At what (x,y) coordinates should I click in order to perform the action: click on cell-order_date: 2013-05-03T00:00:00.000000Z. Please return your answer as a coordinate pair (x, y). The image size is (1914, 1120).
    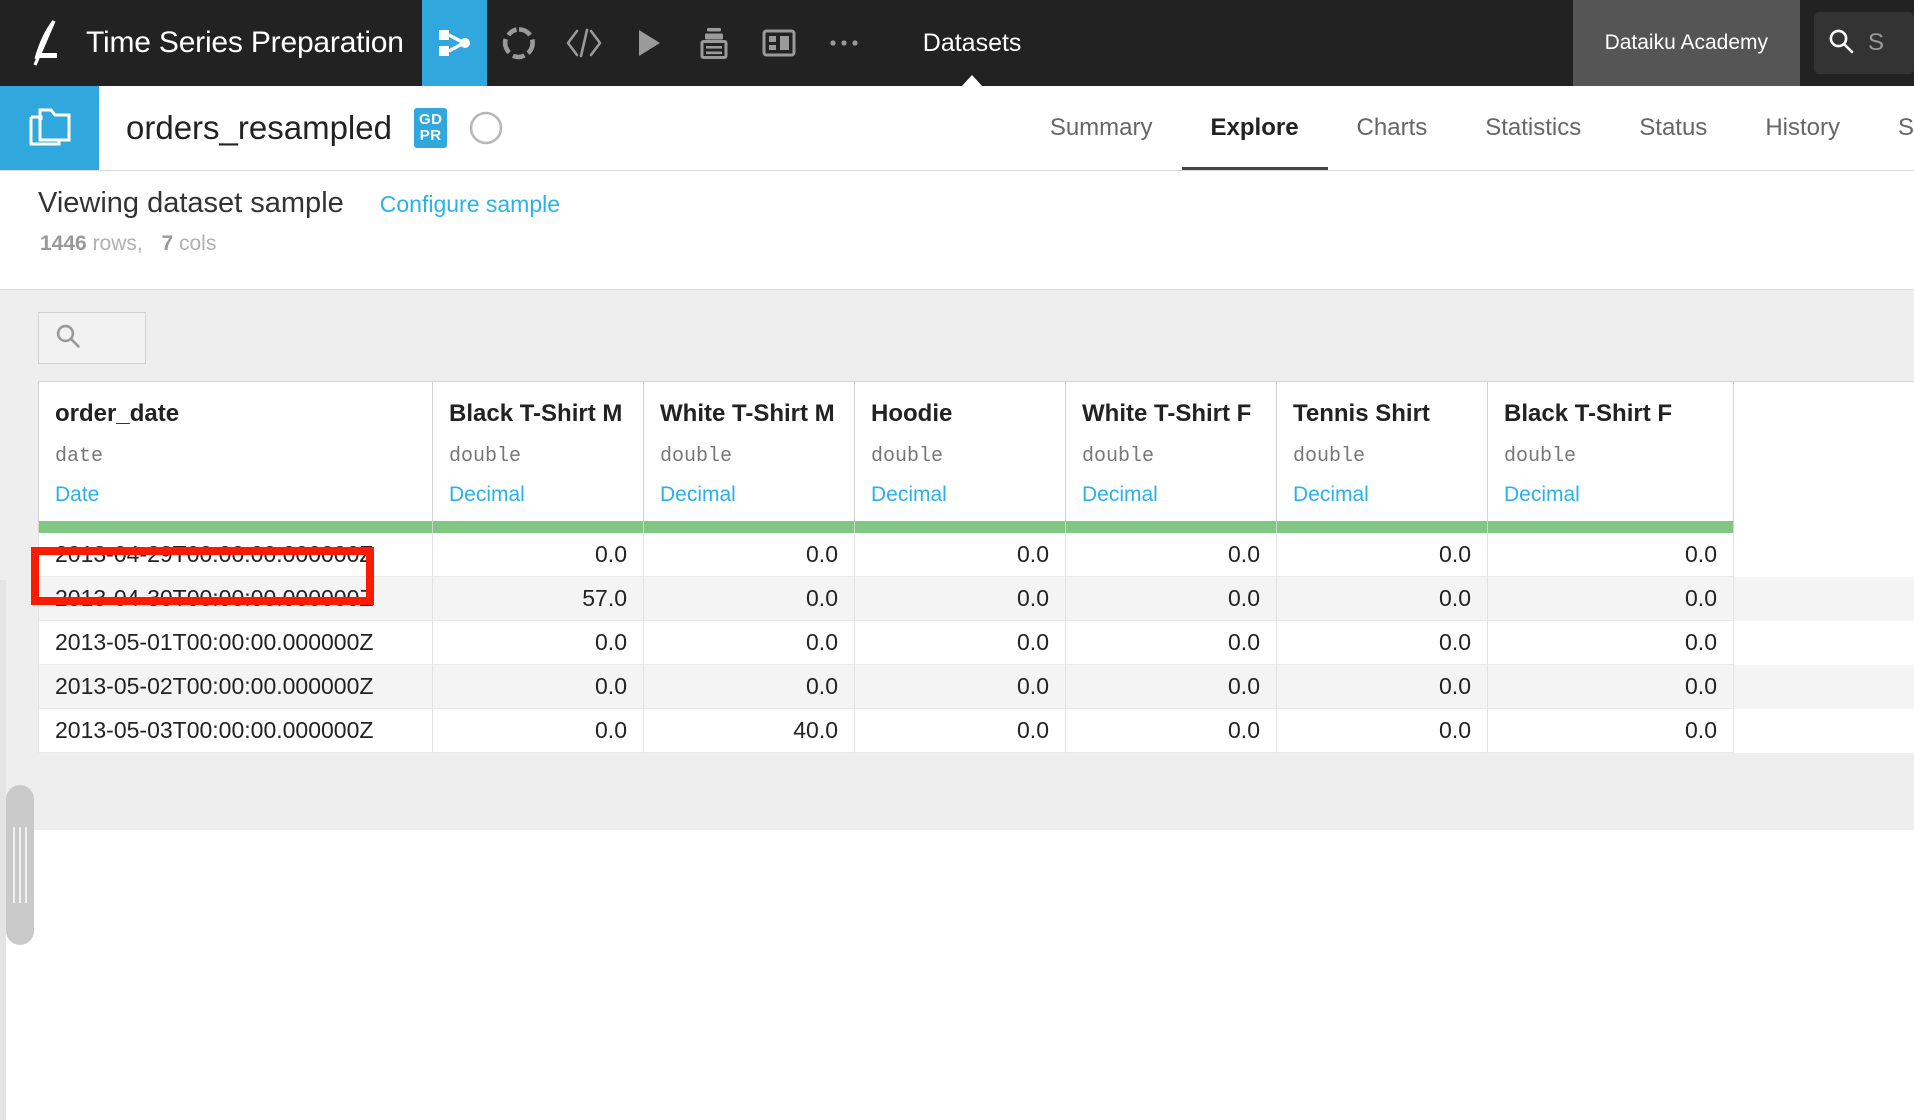
    Looking at the image, I should click on (235, 731).